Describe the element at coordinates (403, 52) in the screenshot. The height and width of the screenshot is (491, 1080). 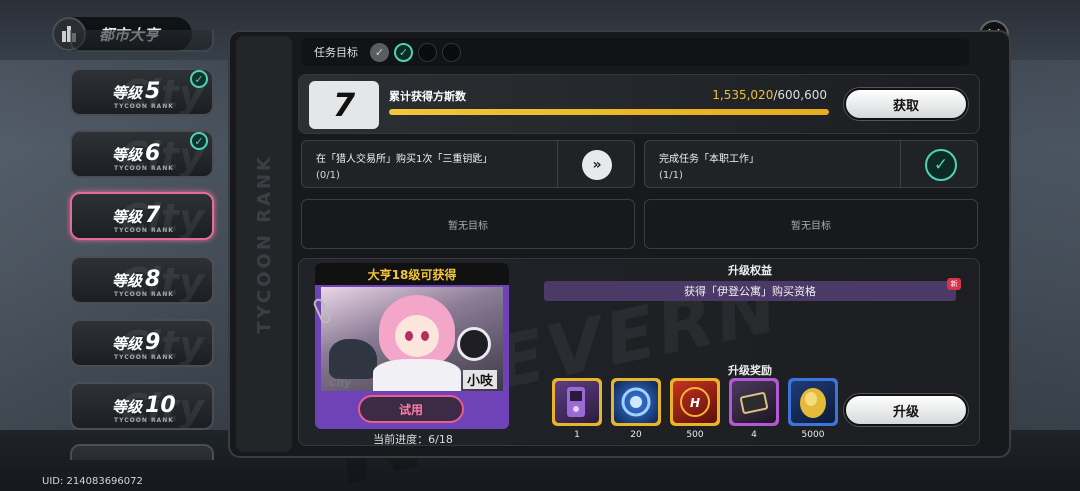
I see `objective-current-check-icon: ✓` at that location.